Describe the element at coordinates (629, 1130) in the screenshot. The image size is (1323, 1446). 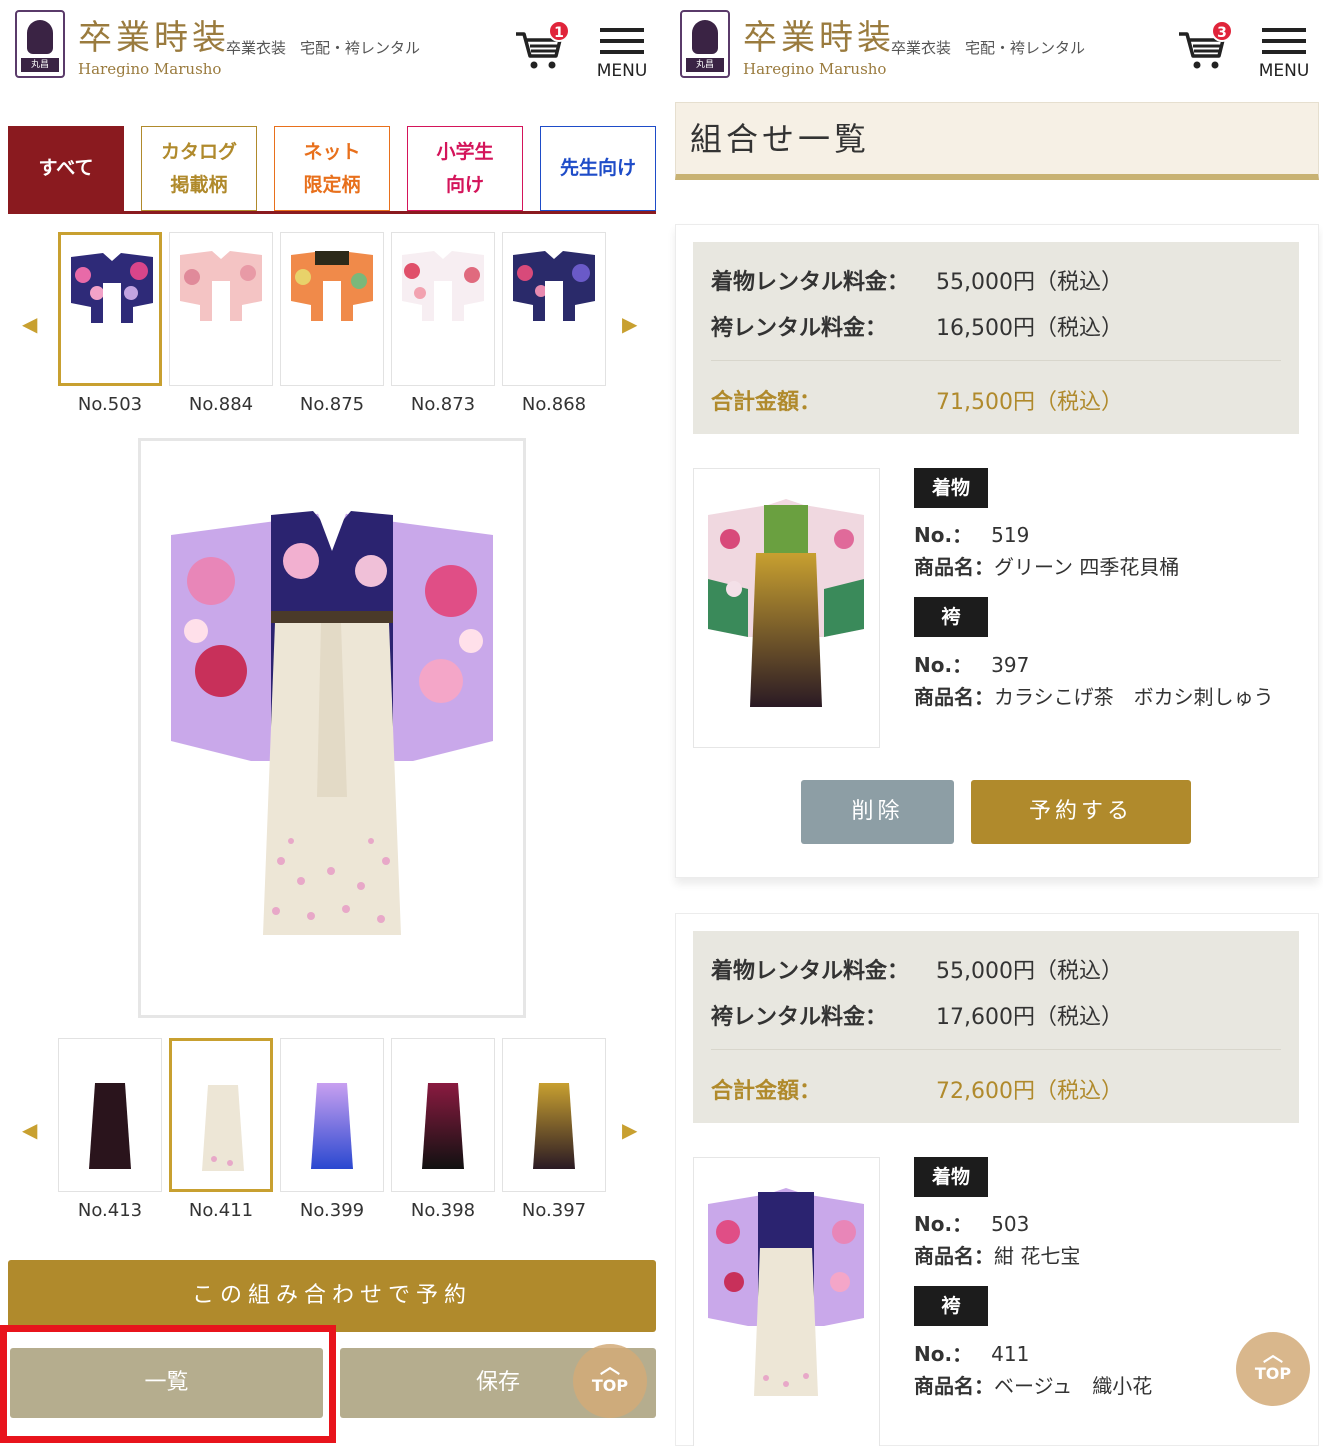
I see `hakama-next-arrow-icon: ▶` at that location.